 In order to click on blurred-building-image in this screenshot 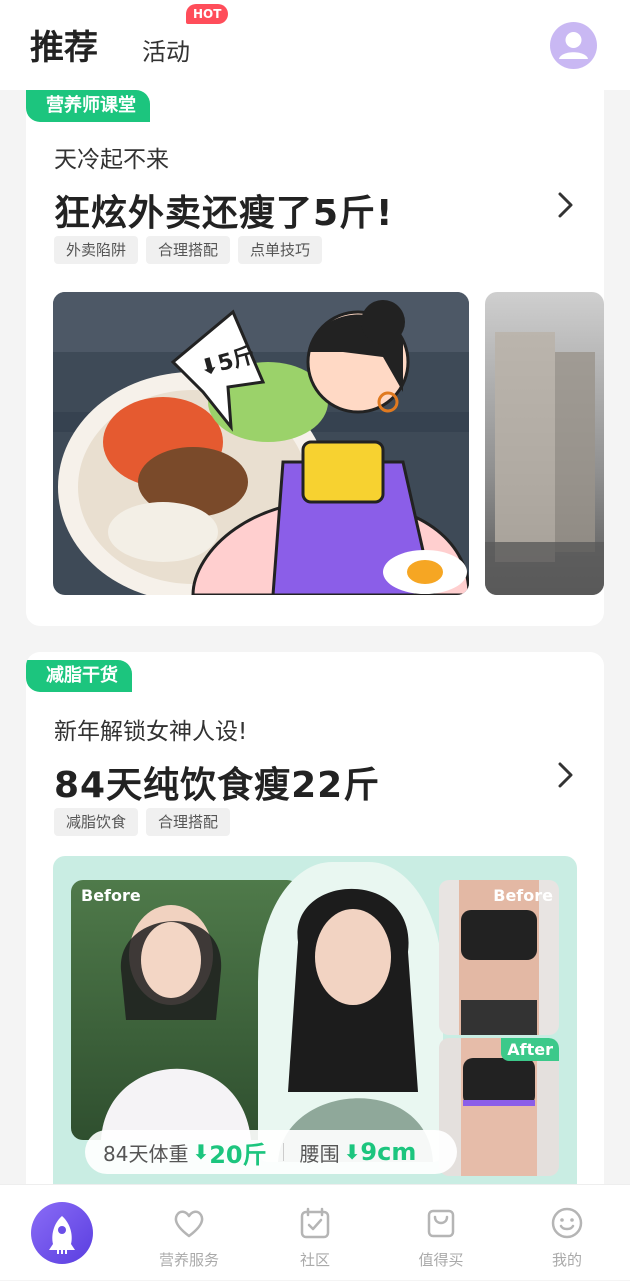, I will do `click(544, 463)`.